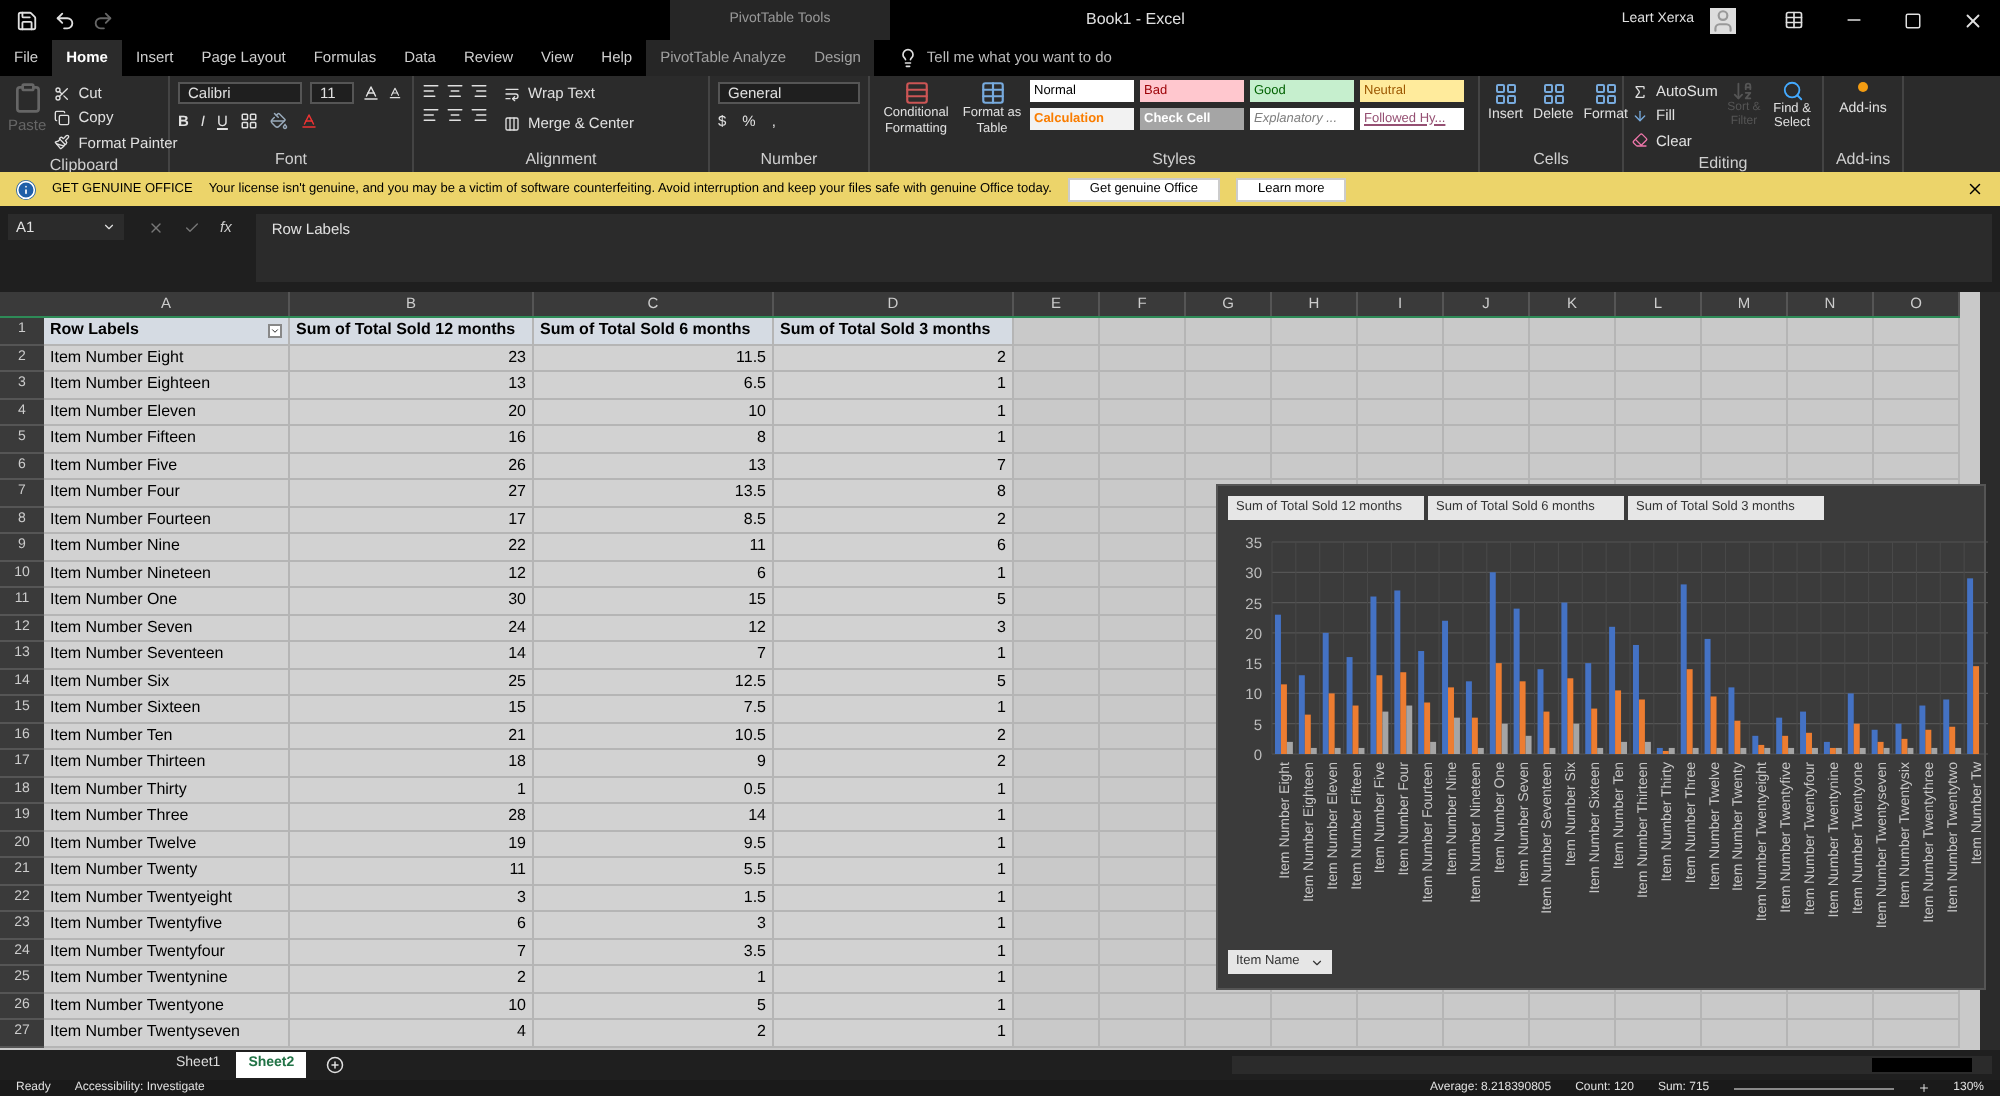 Image resolution: width=2000 pixels, height=1096 pixels. I want to click on filter-dropdown-icon, so click(275, 330).